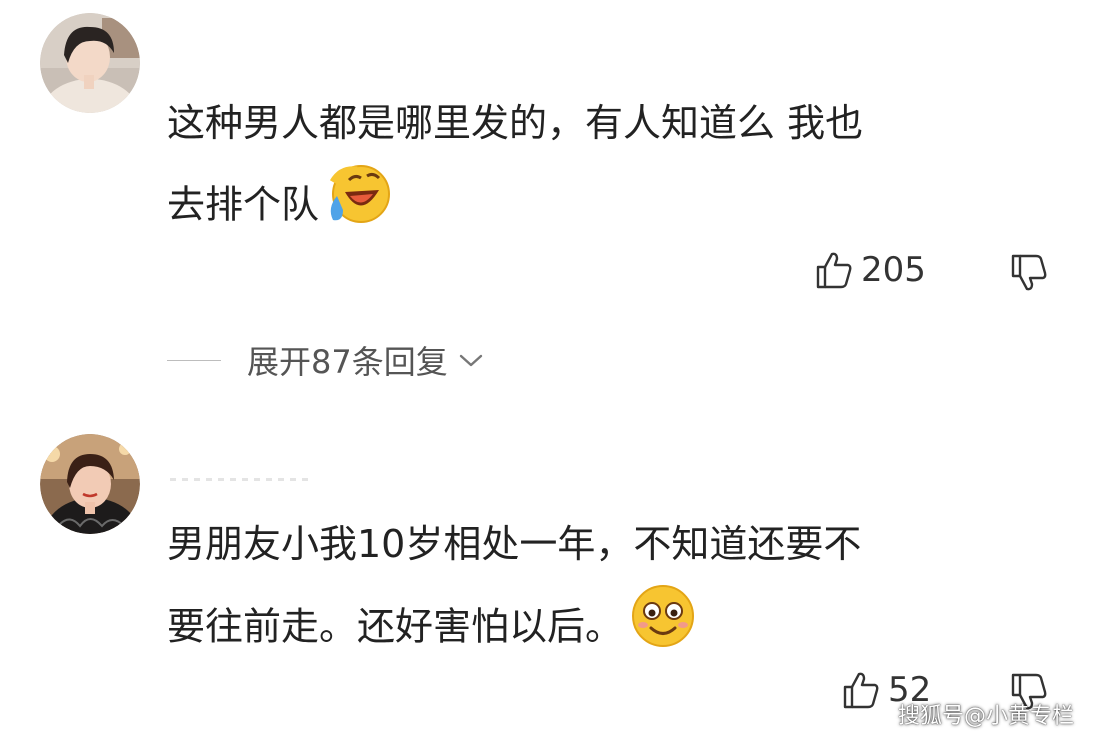 This screenshot has width=1096, height=740. What do you see at coordinates (515, 123) in the screenshot?
I see `comment-1-line-1: 这种男人都是哪里发的，有人知道么 我也` at bounding box center [515, 123].